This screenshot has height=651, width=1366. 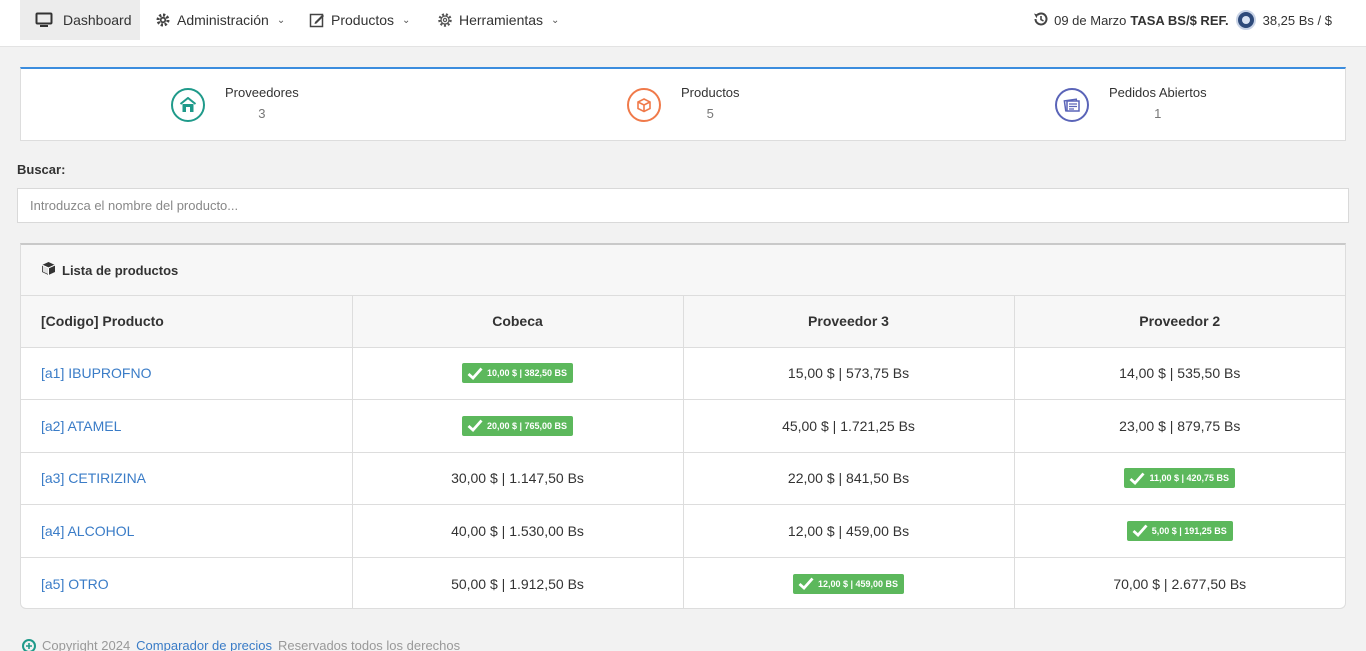 What do you see at coordinates (96, 373) in the screenshot?
I see `product-link: [a1] IBUPROFNO` at bounding box center [96, 373].